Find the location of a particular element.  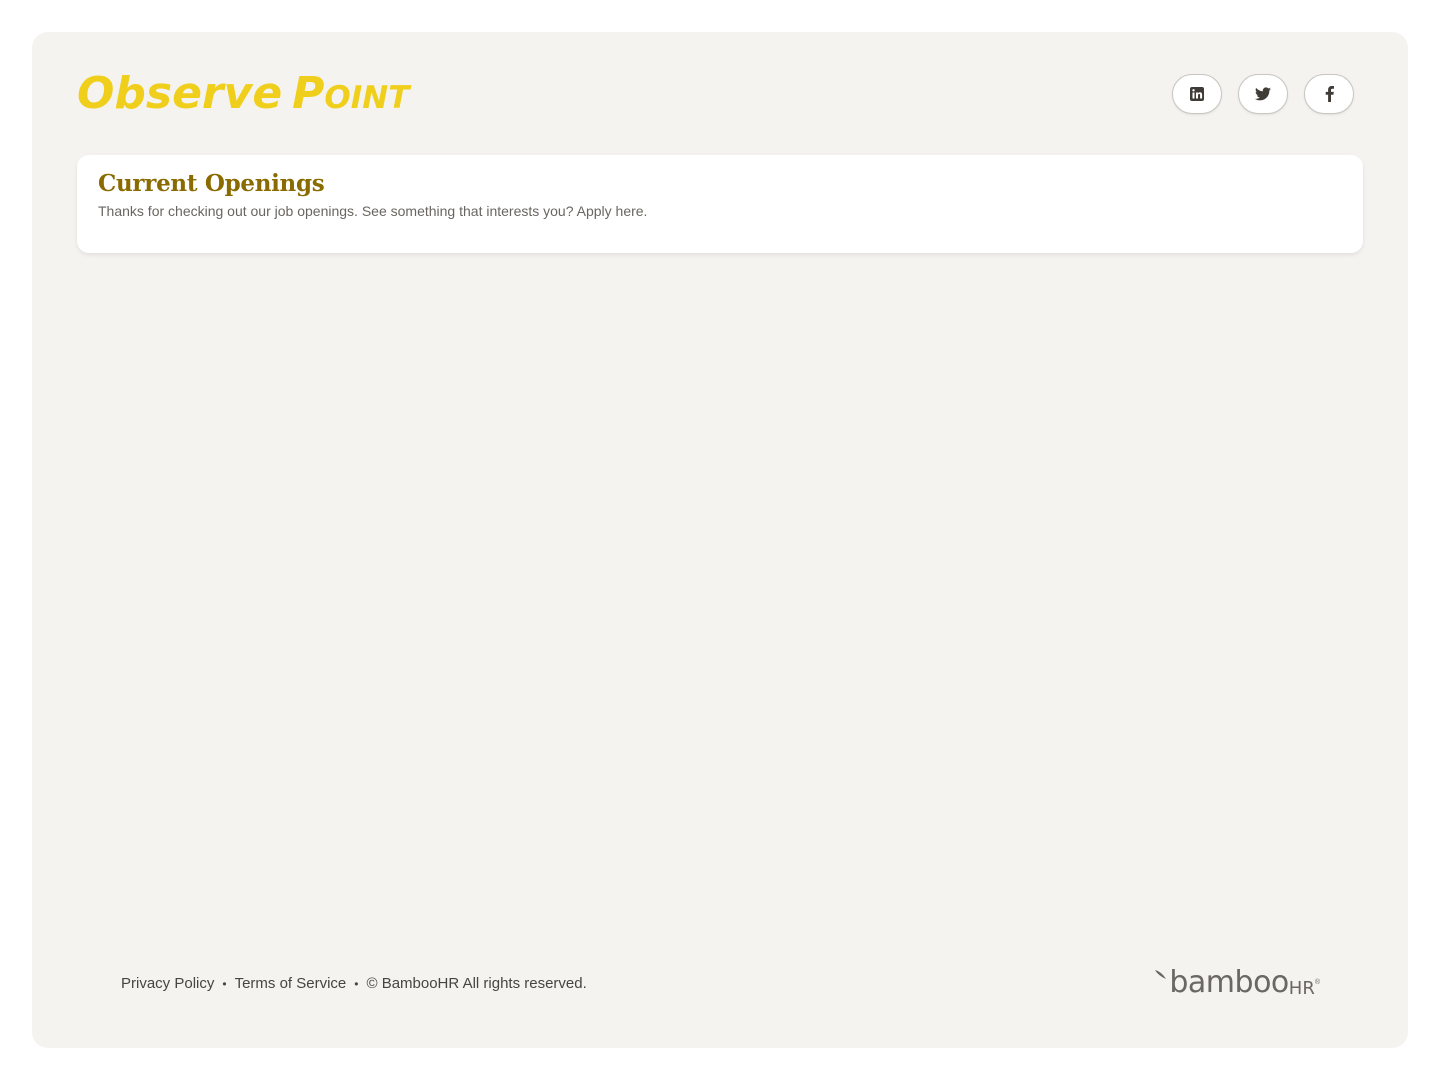

twitter-icon is located at coordinates (1263, 94).